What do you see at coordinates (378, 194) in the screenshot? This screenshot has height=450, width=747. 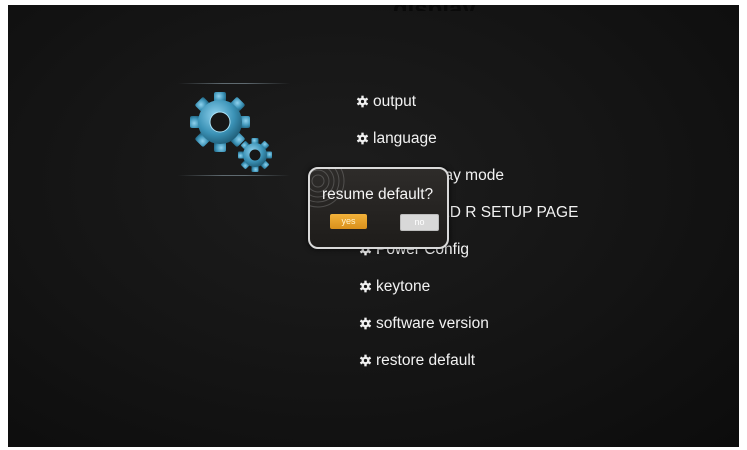 I see `dialog-title: resume default?` at bounding box center [378, 194].